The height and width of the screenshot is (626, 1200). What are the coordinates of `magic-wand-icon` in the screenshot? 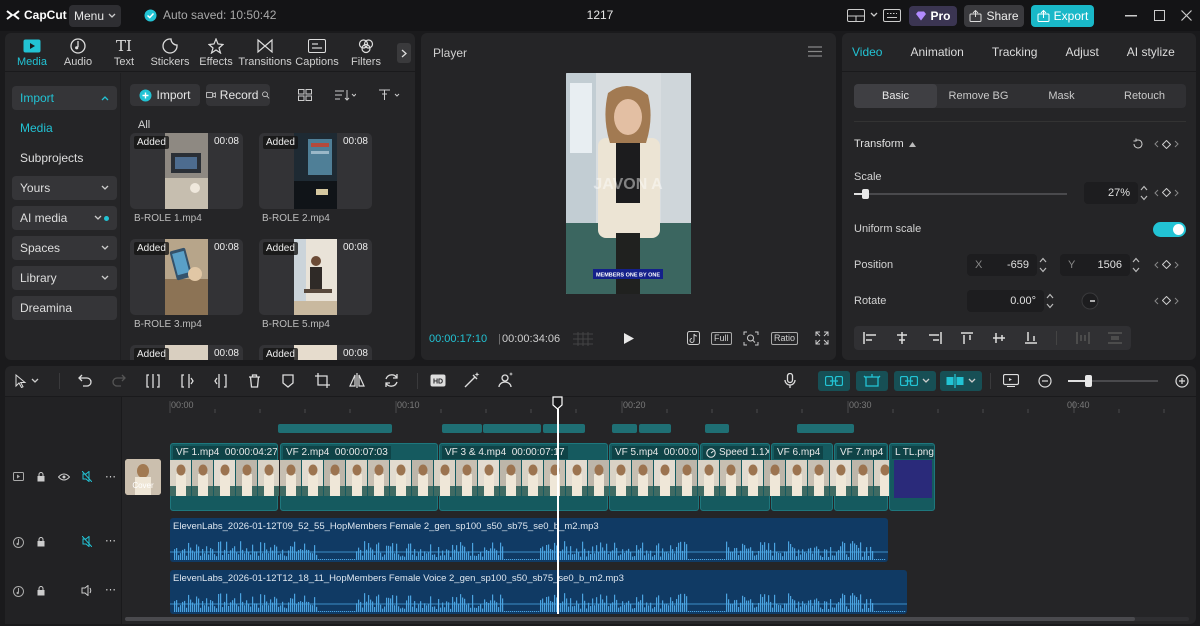 It's located at (472, 380).